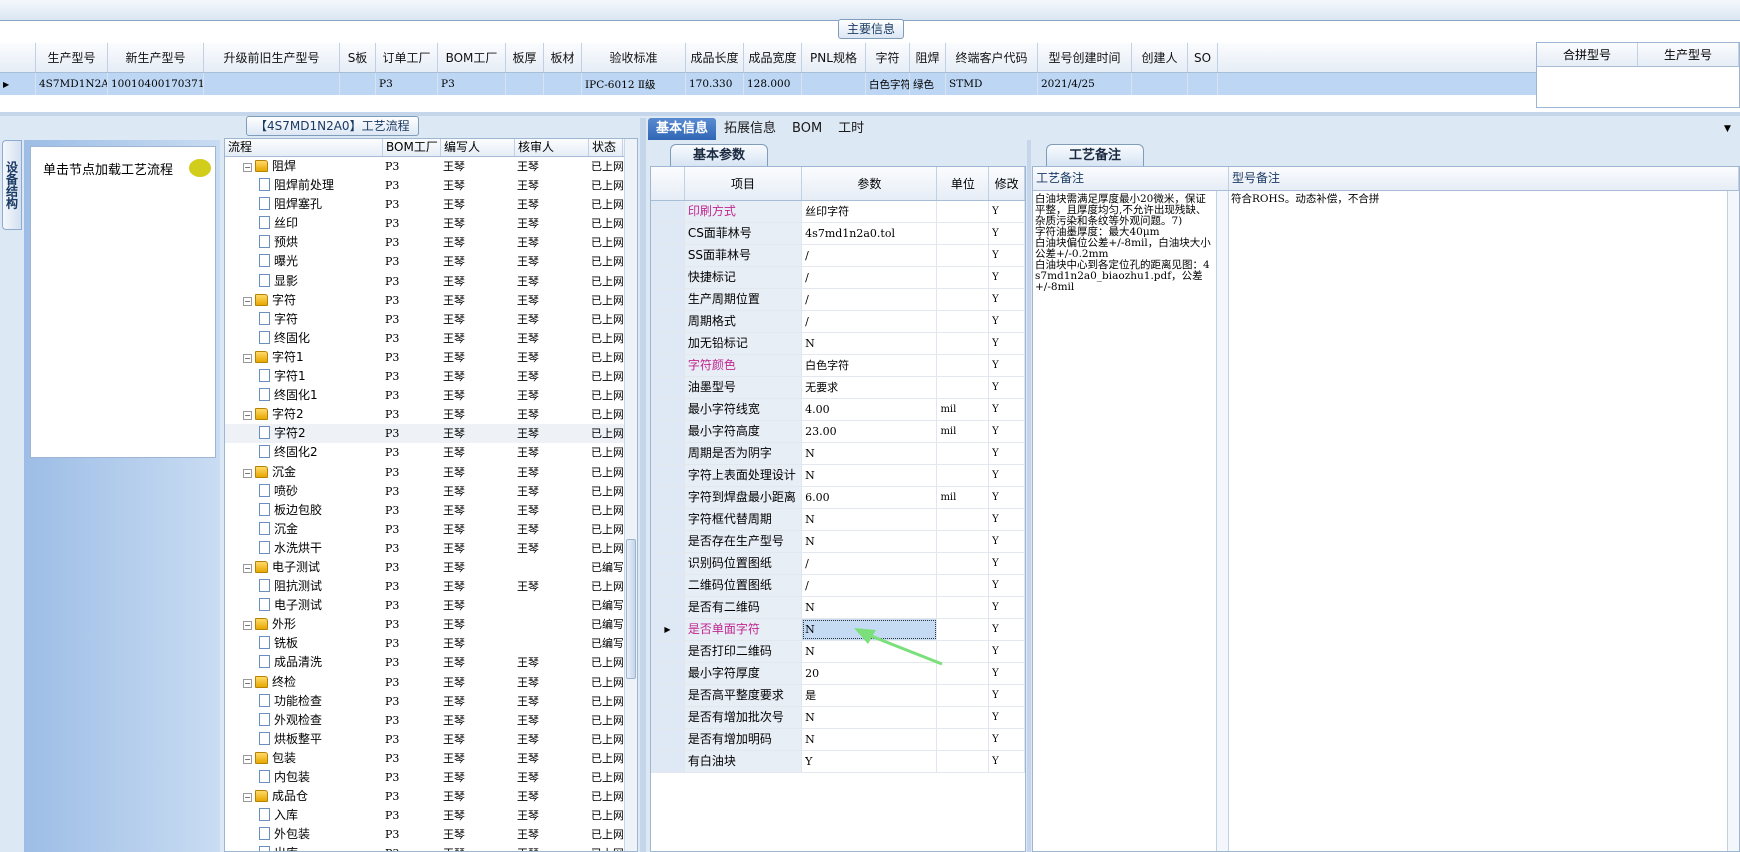  What do you see at coordinates (834, 57) in the screenshot?
I see `main-col-header: PNL规格` at bounding box center [834, 57].